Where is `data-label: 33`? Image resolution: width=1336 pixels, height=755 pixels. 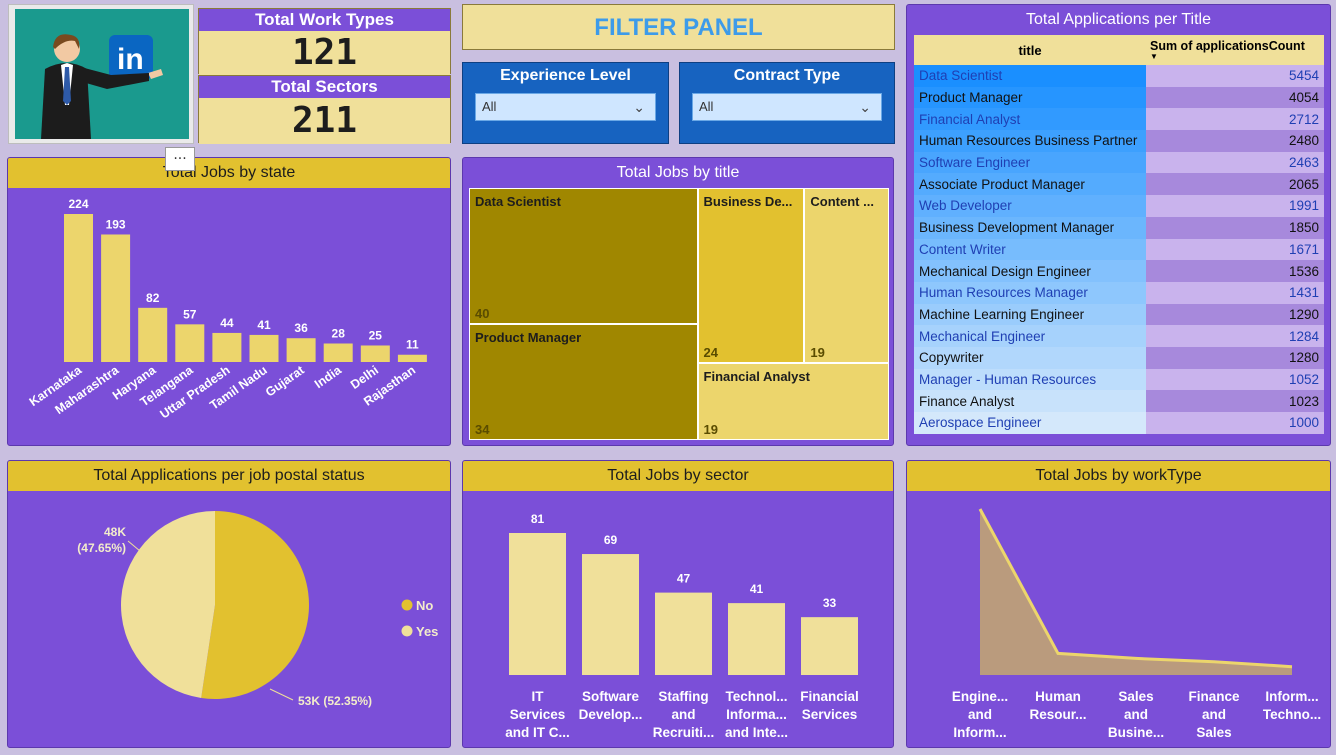
data-label: 33 is located at coordinates (830, 603).